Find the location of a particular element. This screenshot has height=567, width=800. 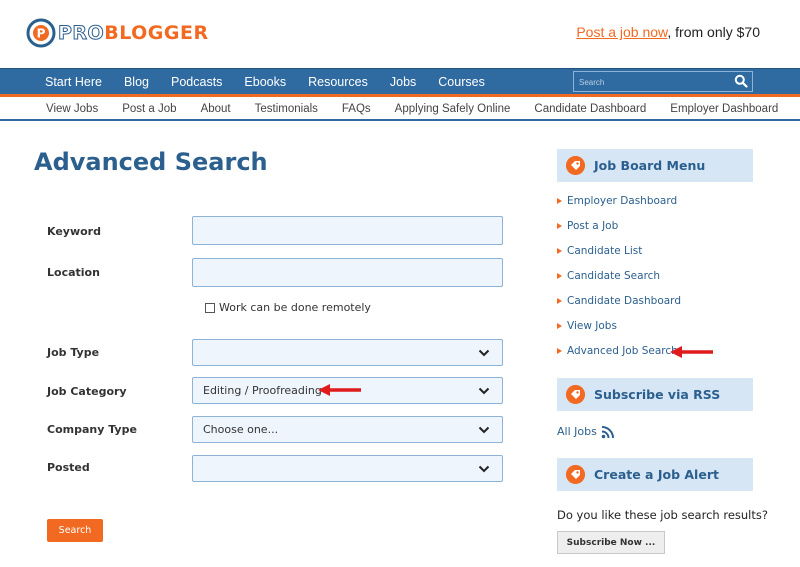

sidebar-item-label: Post a Job is located at coordinates (593, 226).